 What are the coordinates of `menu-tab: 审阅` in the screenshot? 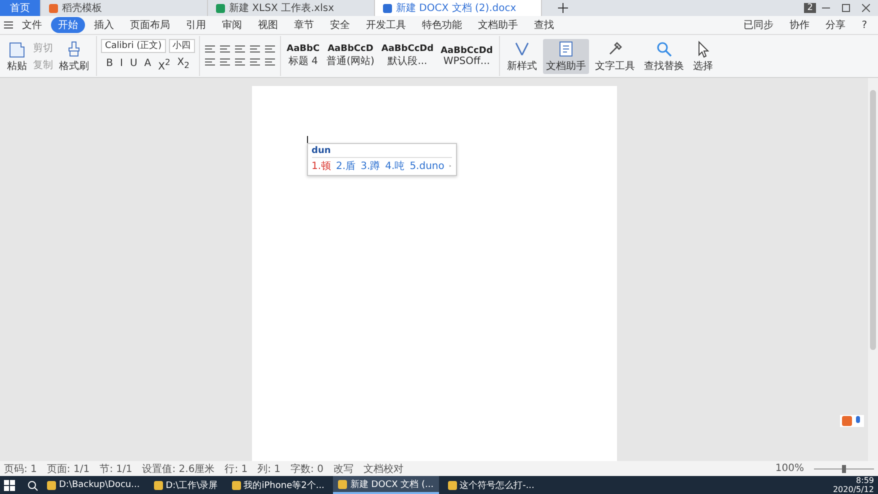 It's located at (232, 25).